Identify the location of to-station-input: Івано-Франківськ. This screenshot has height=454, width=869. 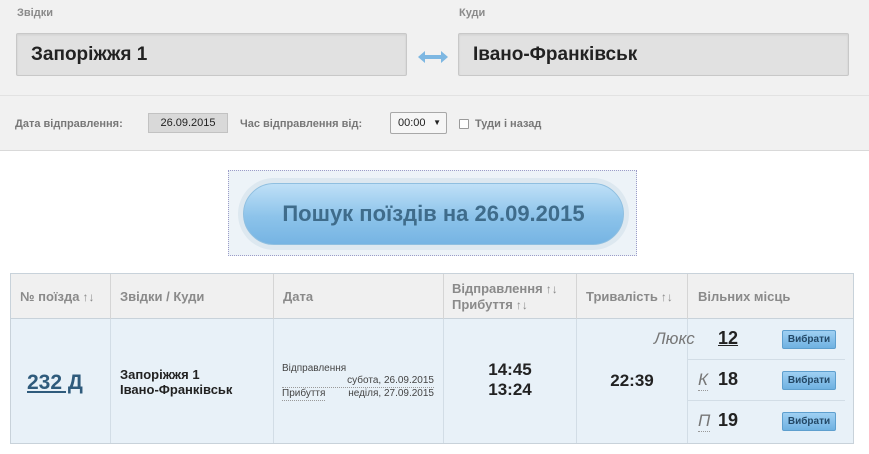
(653, 54).